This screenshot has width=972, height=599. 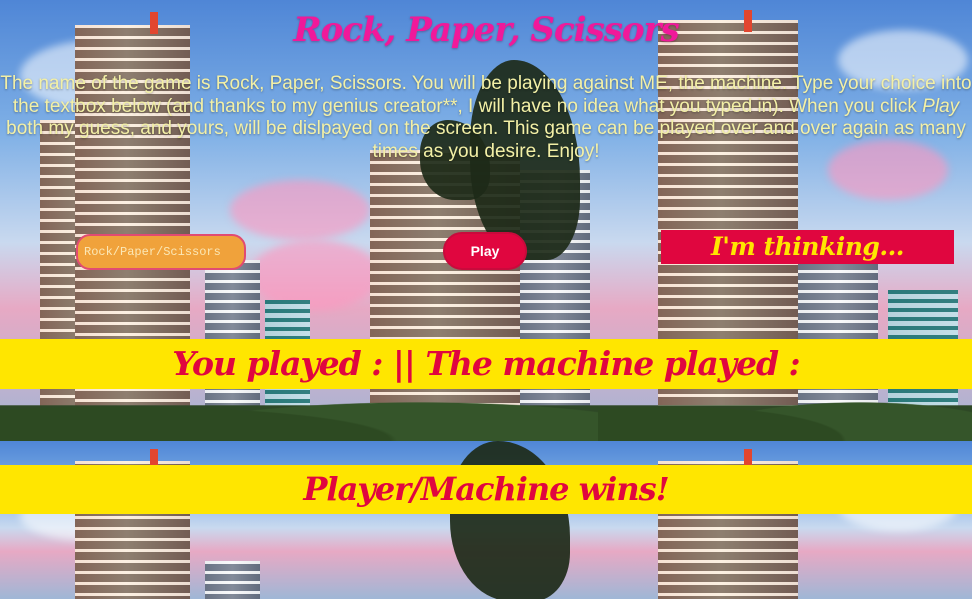 I want to click on winner-banner: Player/Machine wins!, so click(x=486, y=489).